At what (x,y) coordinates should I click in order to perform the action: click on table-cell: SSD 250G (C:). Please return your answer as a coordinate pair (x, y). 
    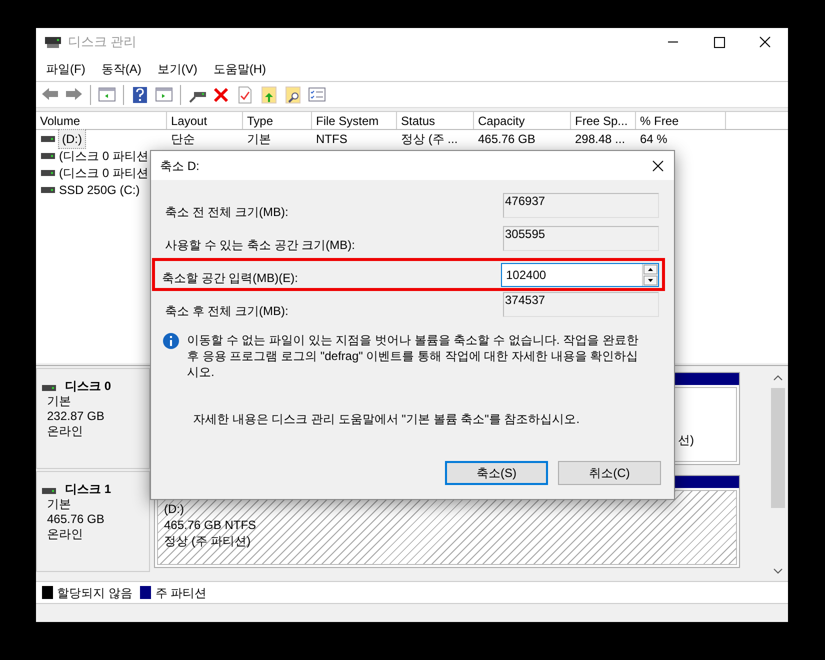
    Looking at the image, I should click on (99, 189).